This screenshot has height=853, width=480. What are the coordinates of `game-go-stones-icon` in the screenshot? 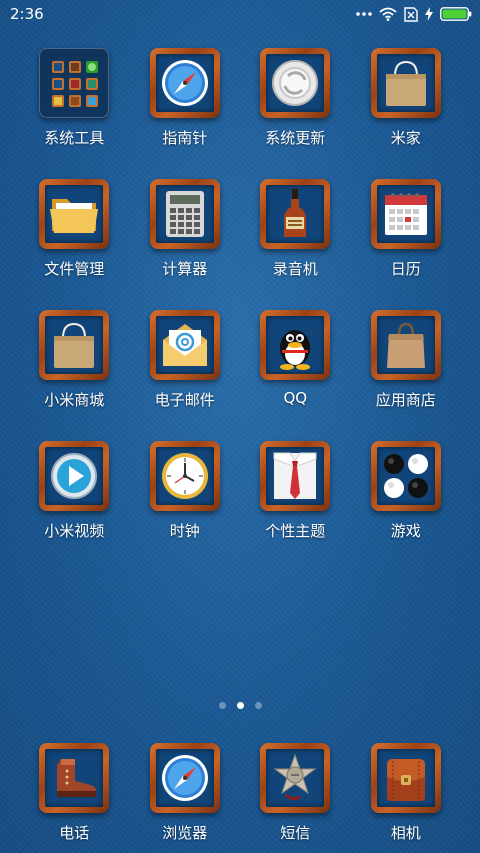 It's located at (405, 476).